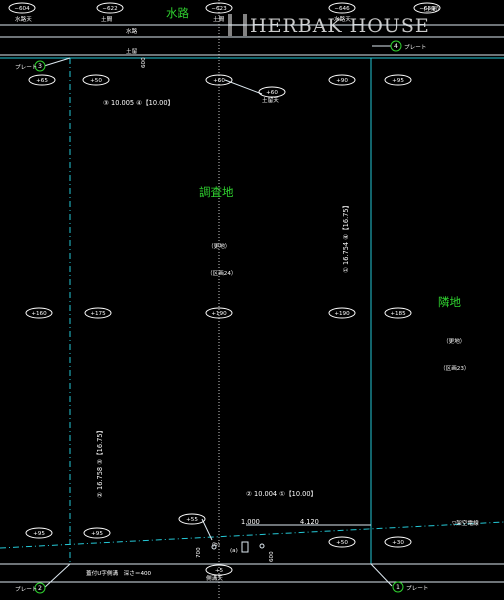 The height and width of the screenshot is (600, 504). I want to click on marker-1: 1 プレート, so click(410, 587).